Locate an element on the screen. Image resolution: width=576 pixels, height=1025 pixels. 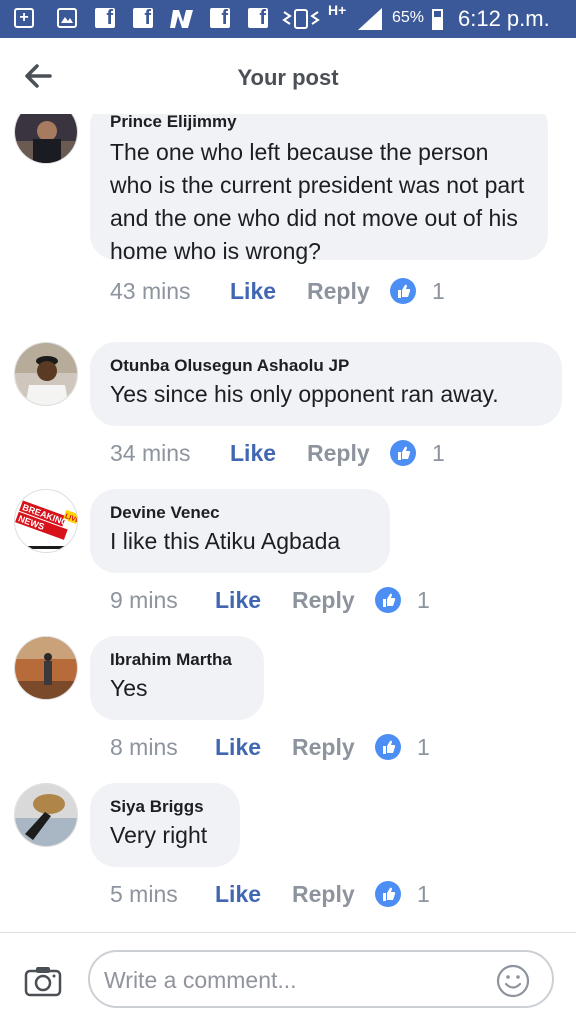
comment-input is located at coordinates (294, 980).